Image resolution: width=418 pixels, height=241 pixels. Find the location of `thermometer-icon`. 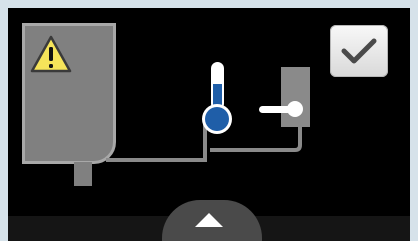

thermometer-icon is located at coordinates (217, 98).